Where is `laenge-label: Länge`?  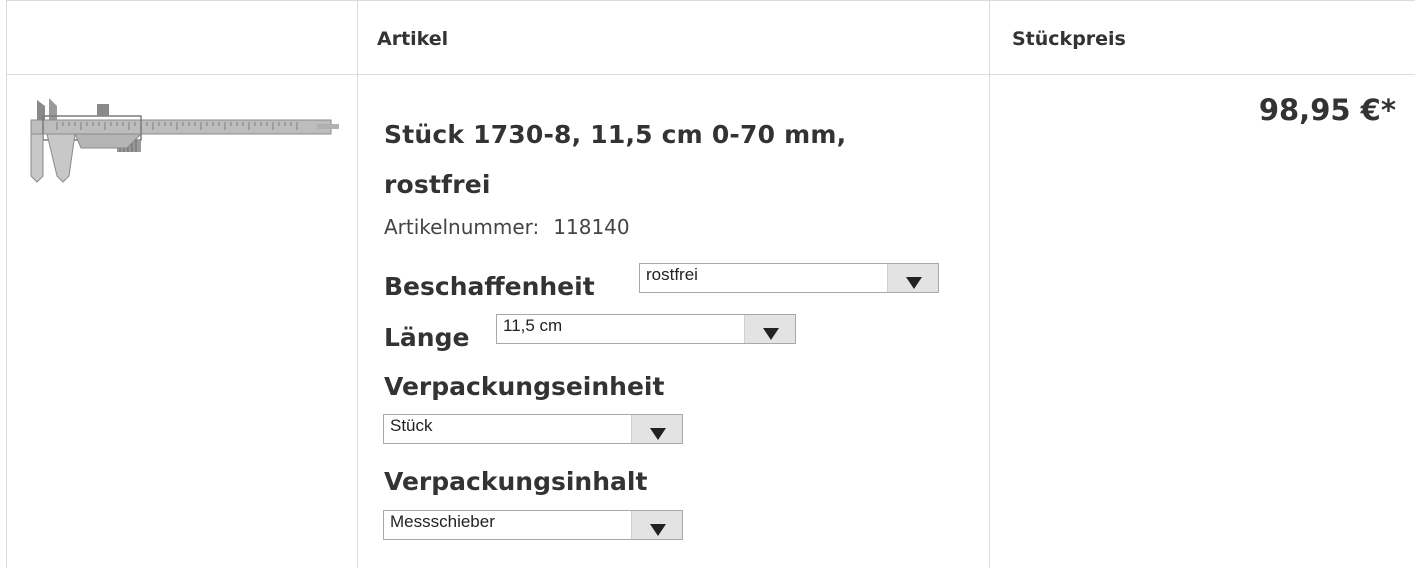 laenge-label: Länge is located at coordinates (427, 337).